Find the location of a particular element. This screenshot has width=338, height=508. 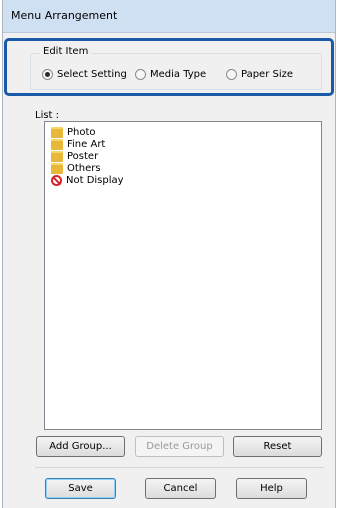

list-item-label: Photo is located at coordinates (81, 132).